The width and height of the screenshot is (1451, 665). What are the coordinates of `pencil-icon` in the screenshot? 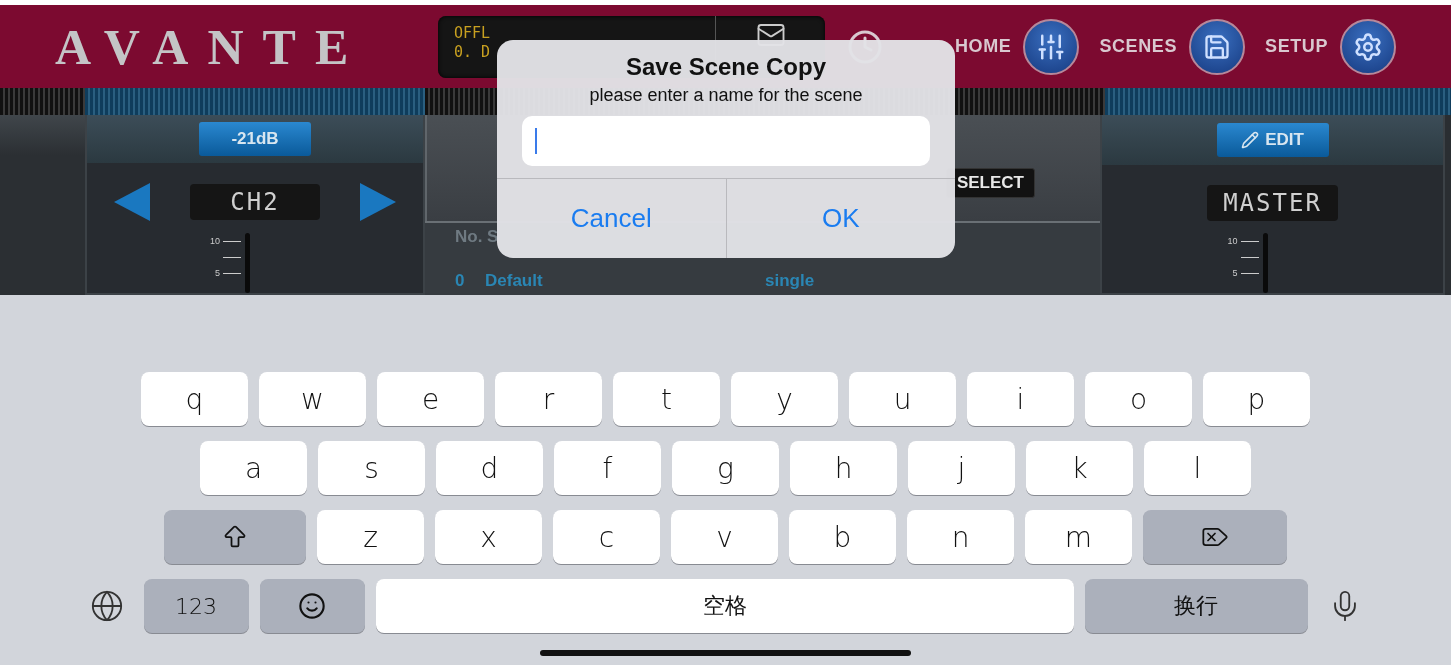 It's located at (1250, 140).